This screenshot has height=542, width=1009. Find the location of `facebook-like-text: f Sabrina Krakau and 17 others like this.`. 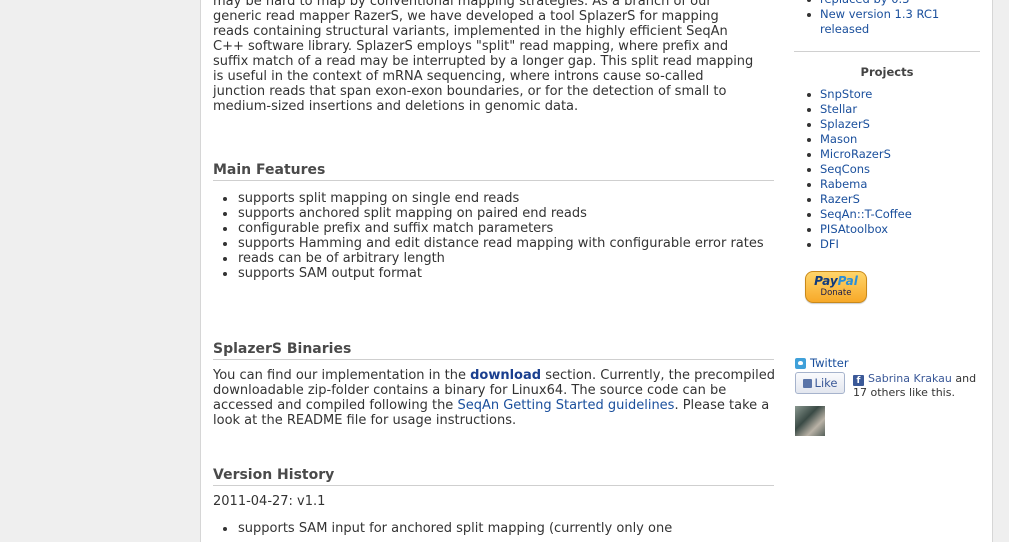

facebook-like-text: f Sabrina Krakau and 17 others like this. is located at coordinates (918, 386).